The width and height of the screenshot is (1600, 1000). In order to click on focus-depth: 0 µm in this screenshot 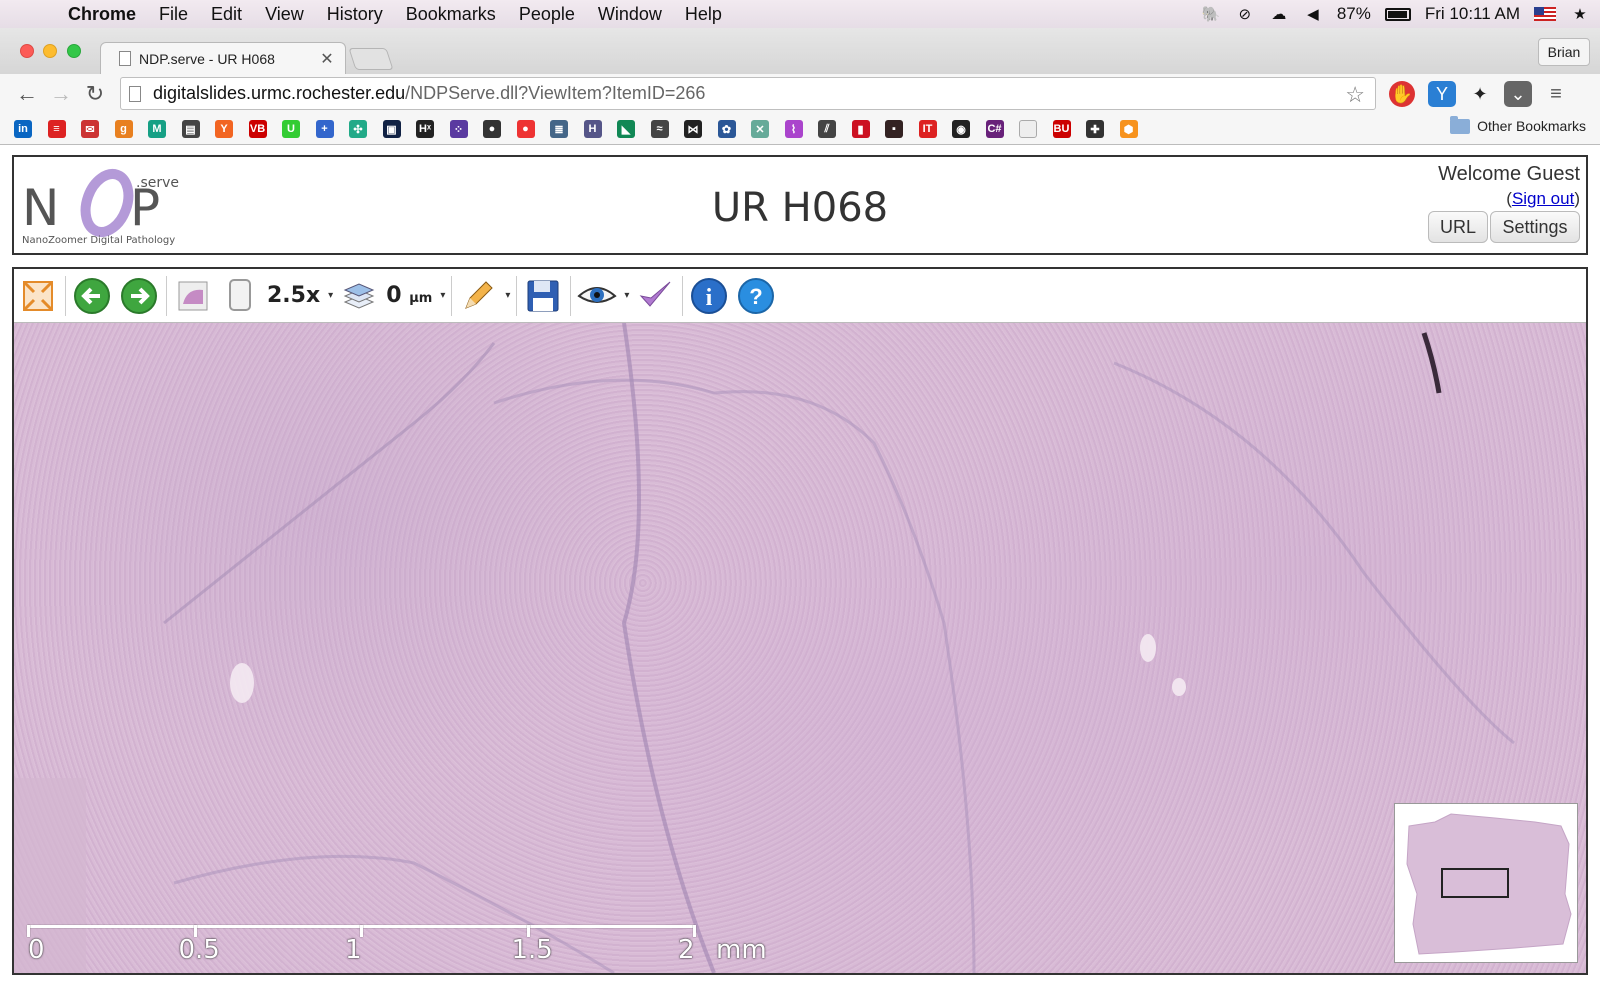, I will do `click(409, 295)`.